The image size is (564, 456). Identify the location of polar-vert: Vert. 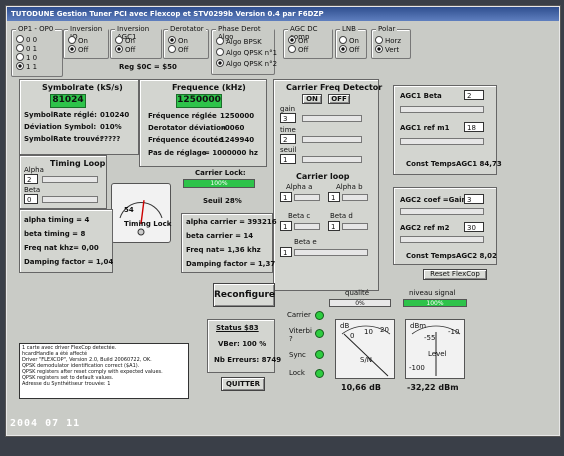
(387, 49).